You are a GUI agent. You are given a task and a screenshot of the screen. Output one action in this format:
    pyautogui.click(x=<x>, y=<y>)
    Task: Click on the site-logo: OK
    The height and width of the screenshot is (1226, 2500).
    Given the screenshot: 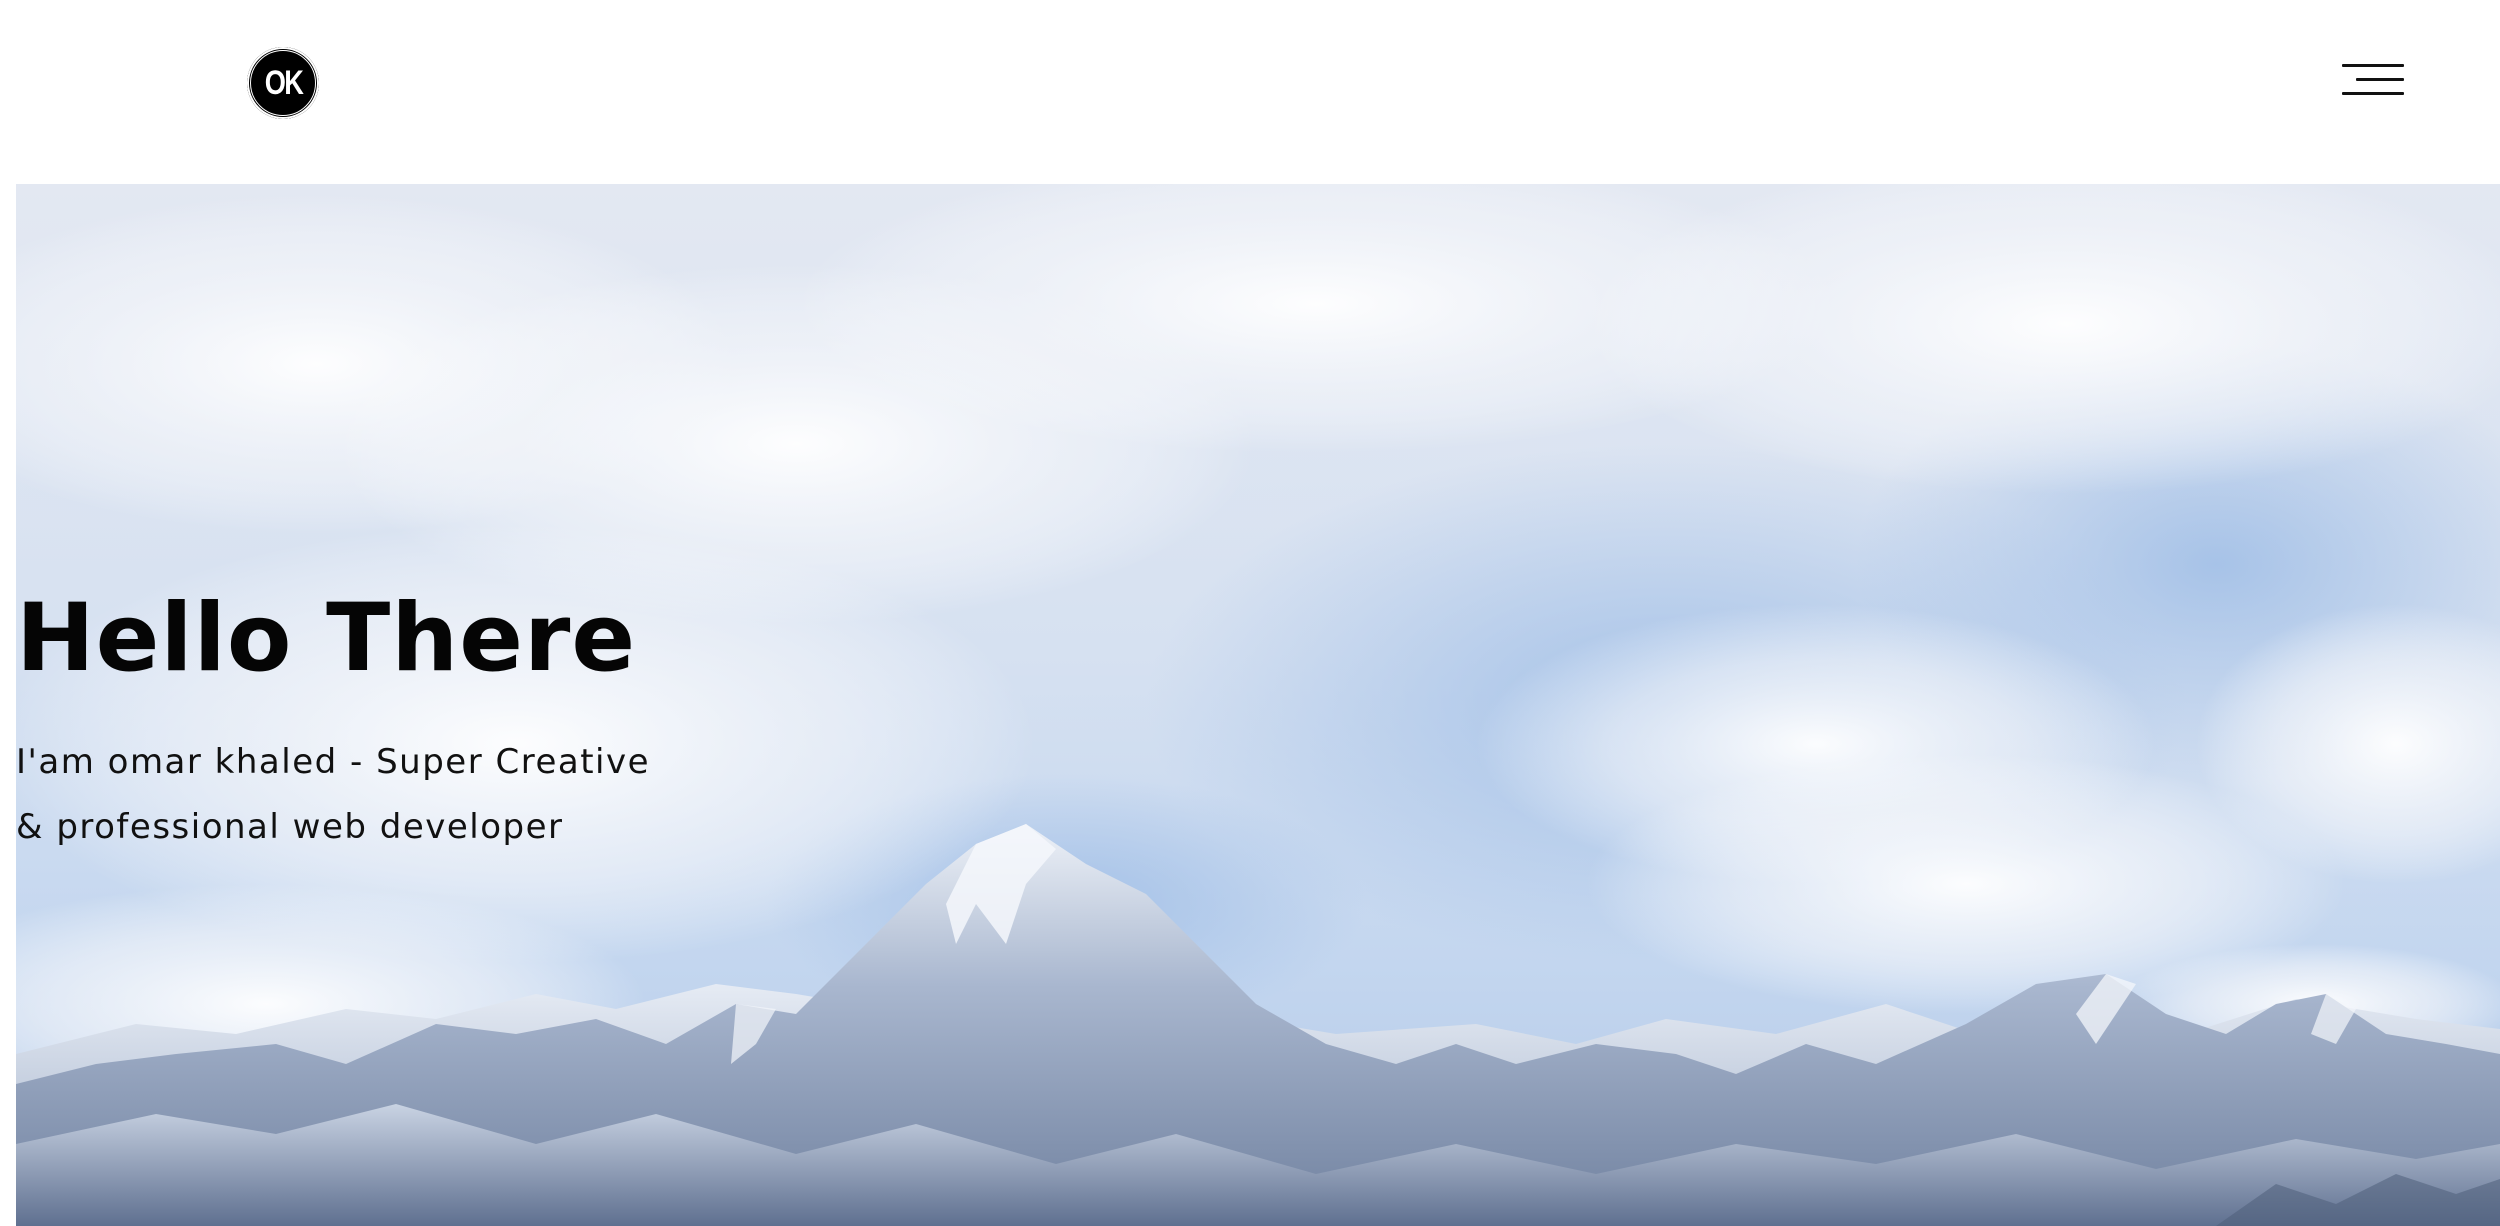 What is the action you would take?
    pyautogui.click(x=283, y=83)
    